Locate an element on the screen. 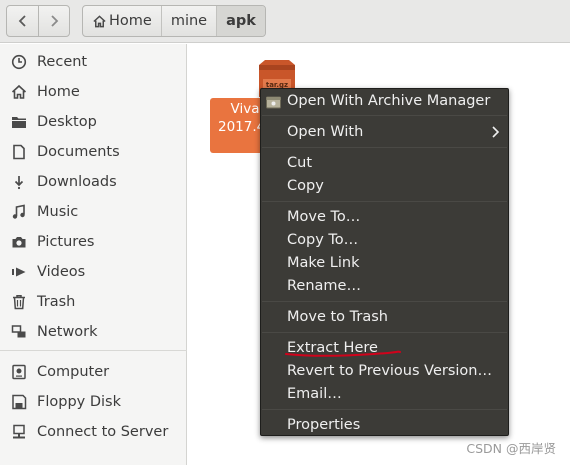 This screenshot has height=465, width=570. breadcrumb-label: mine is located at coordinates (189, 21).